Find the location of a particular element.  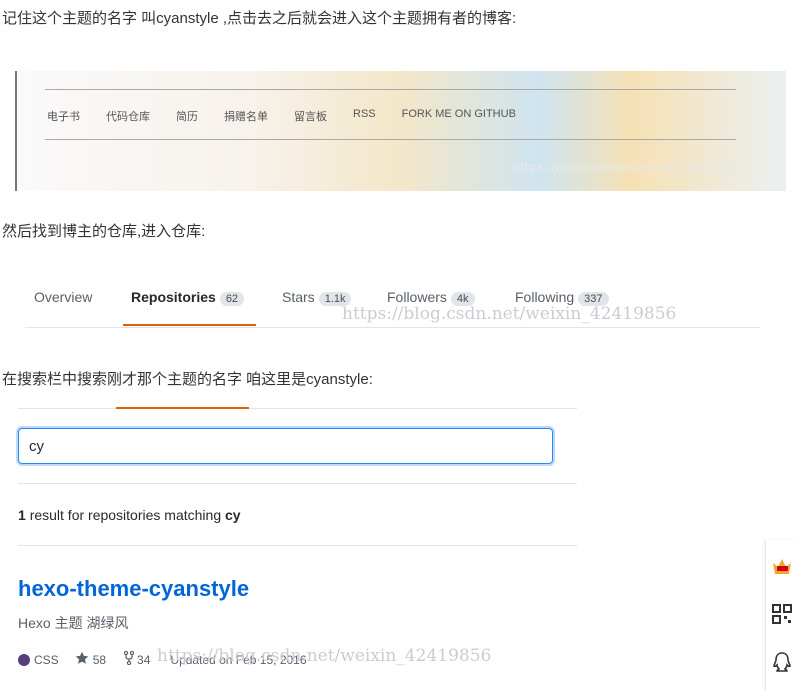

fork-count: 34 is located at coordinates (143, 660).